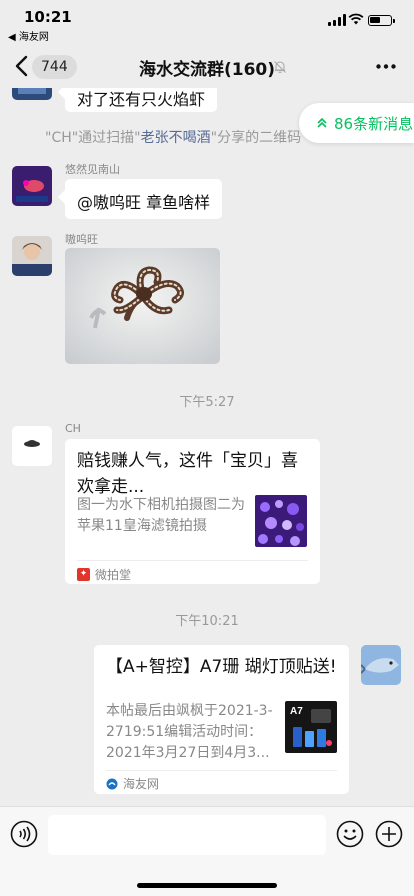  I want to click on status-bar: 10:21 ◀ 海友网, so click(207, 22).